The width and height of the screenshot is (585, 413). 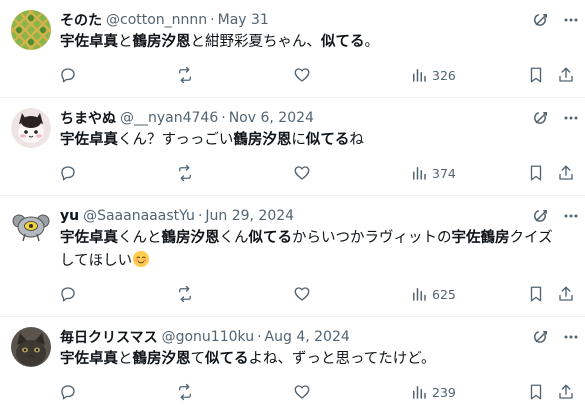 What do you see at coordinates (249, 216) in the screenshot?
I see `timestamp: Jun 29, 2024` at bounding box center [249, 216].